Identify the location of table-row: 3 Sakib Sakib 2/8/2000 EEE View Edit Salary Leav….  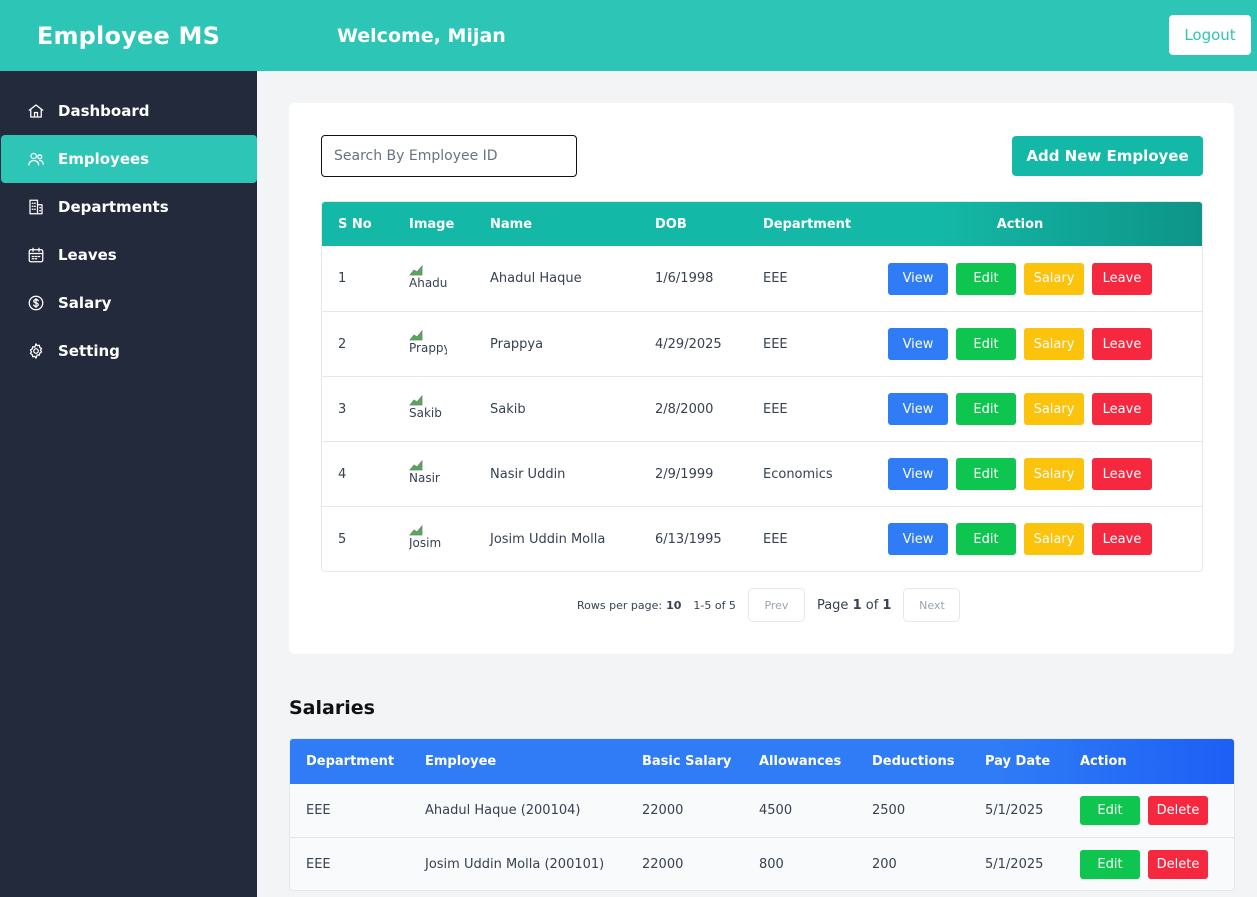
(762, 408).